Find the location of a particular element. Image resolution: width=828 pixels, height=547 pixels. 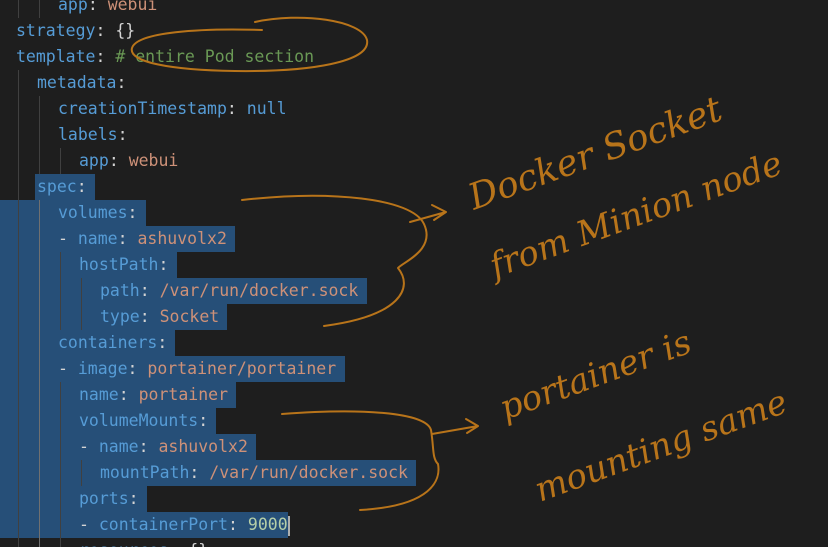

code-token: mountPath is located at coordinates (145, 472).